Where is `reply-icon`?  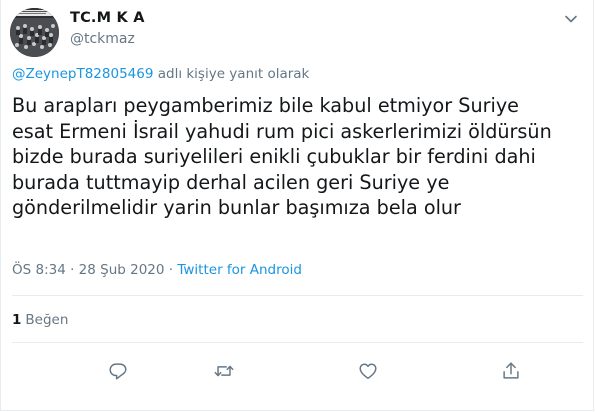
reply-icon is located at coordinates (118, 371).